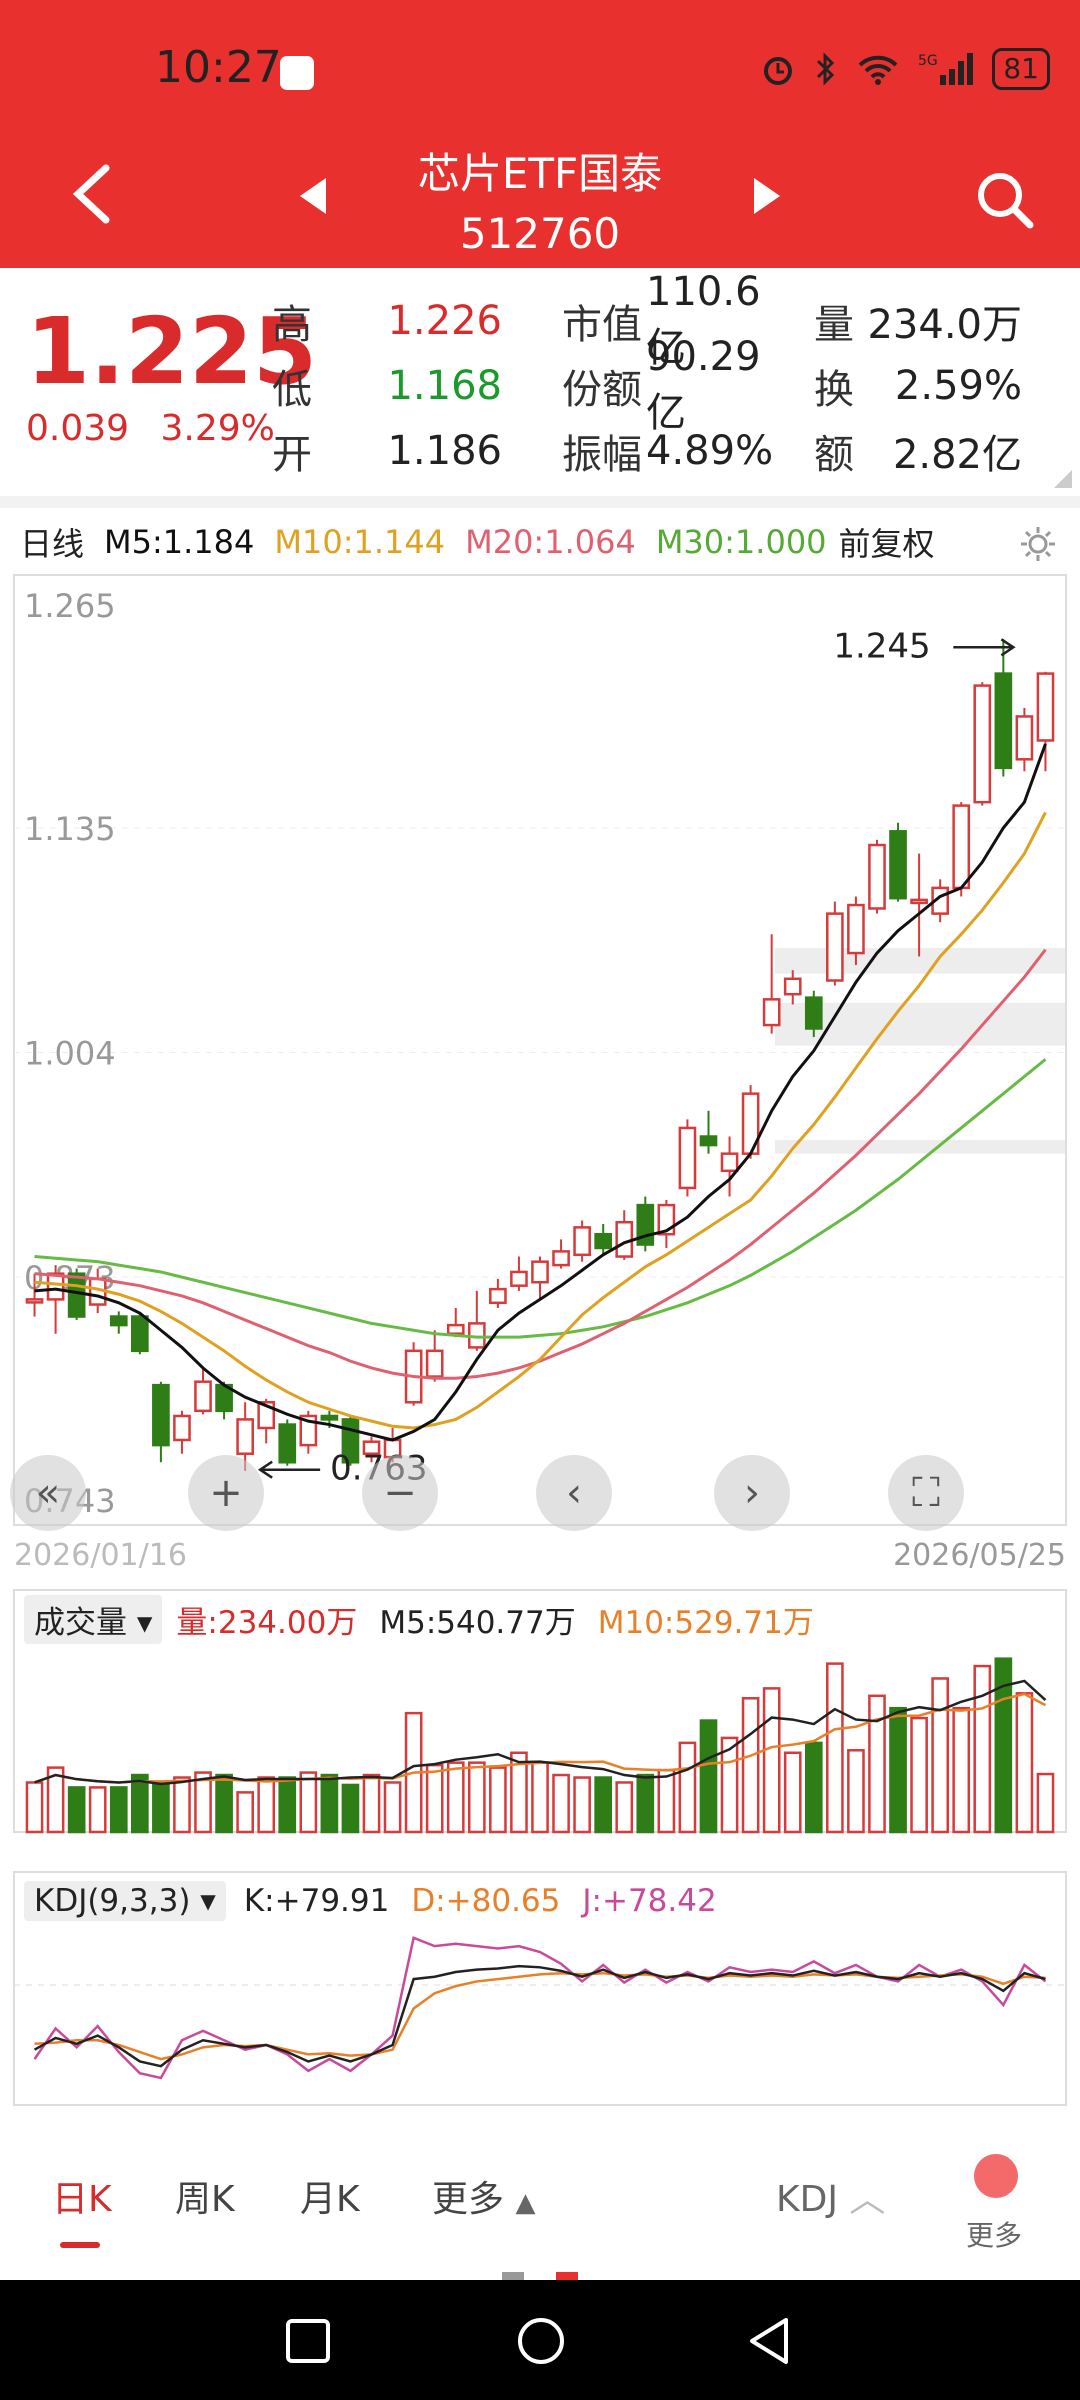 This screenshot has height=2400, width=1080. Describe the element at coordinates (741, 542) in the screenshot. I see `ma30-label: M30:1.000` at that location.